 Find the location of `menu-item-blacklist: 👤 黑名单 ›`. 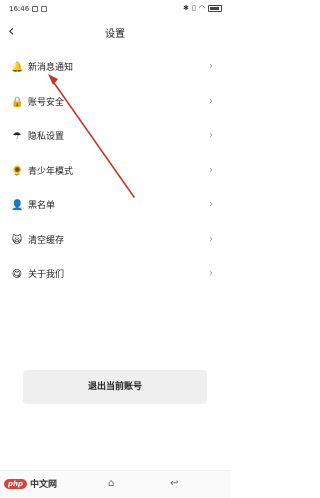

menu-item-blacklist: 👤 黑名单 › is located at coordinates (115, 207).